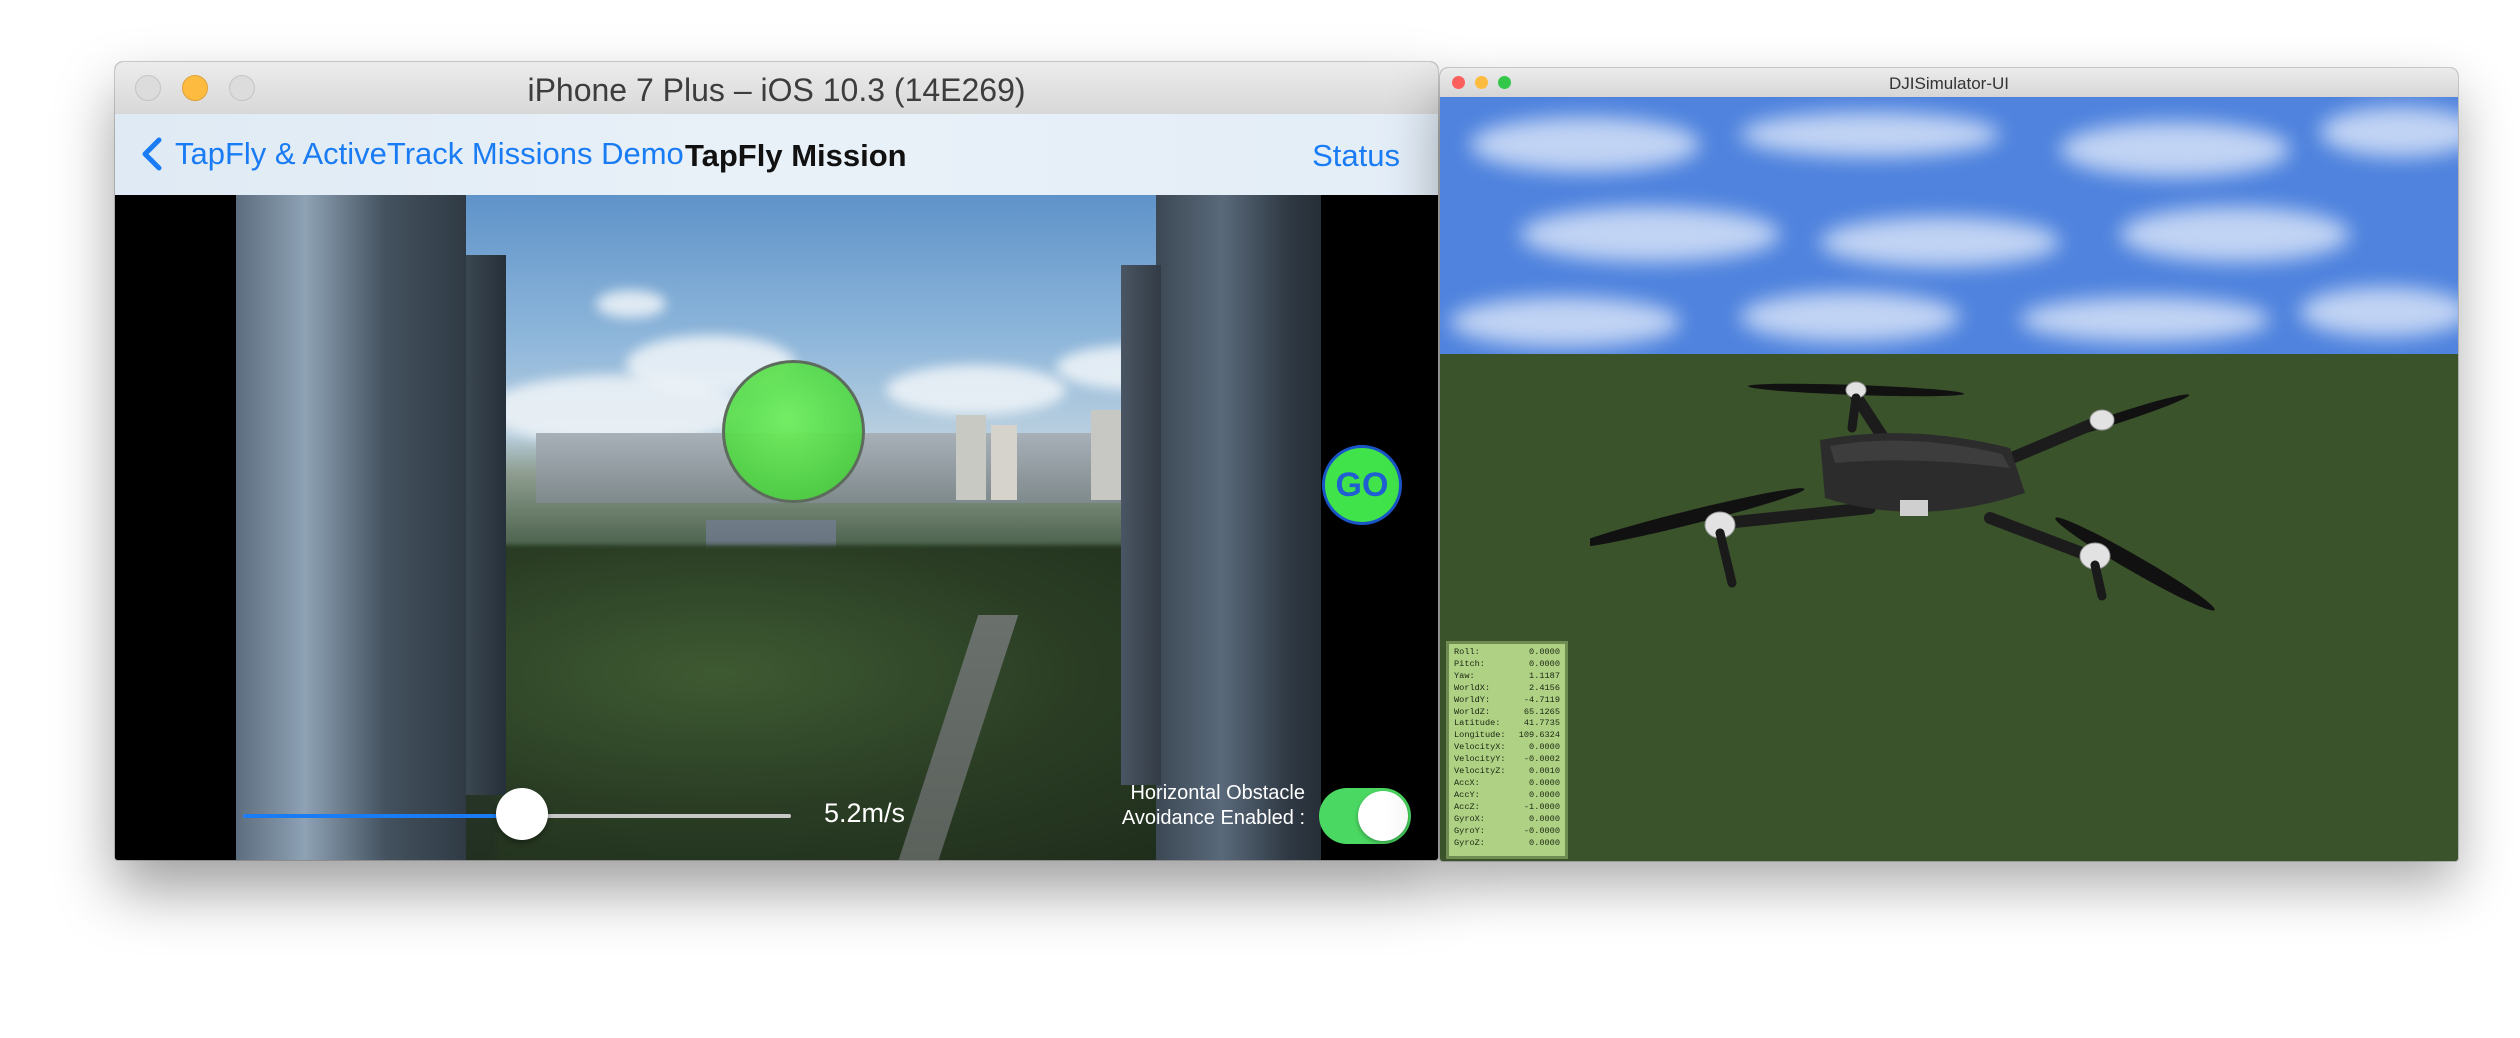 Image resolution: width=2520 pixels, height=1038 pixels. I want to click on speed-slider-fill, so click(383, 816).